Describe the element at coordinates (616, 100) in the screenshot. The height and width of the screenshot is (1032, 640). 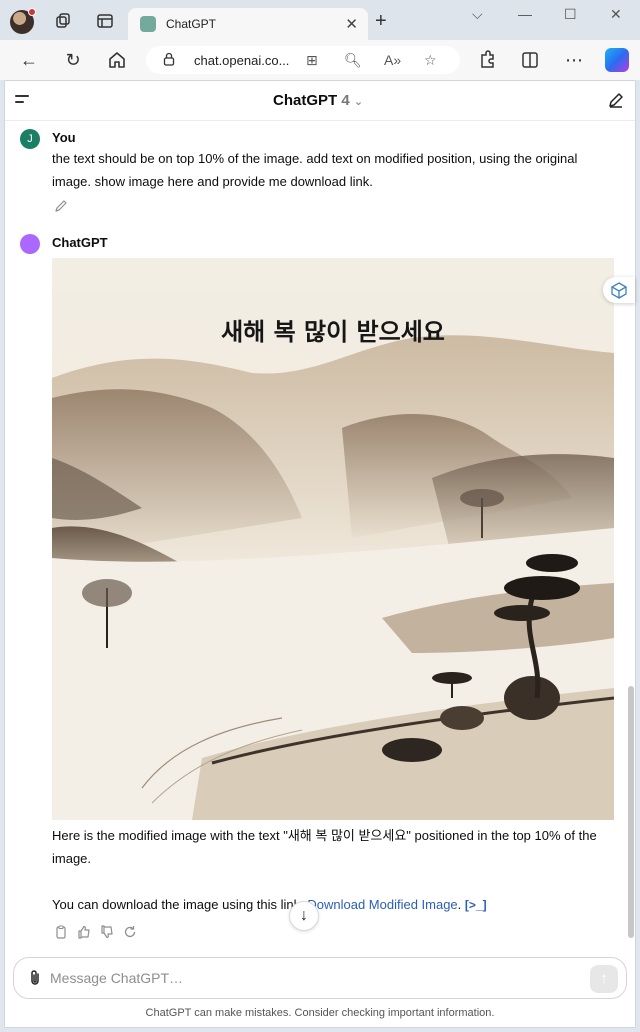
I see `new-chat-icon` at that location.